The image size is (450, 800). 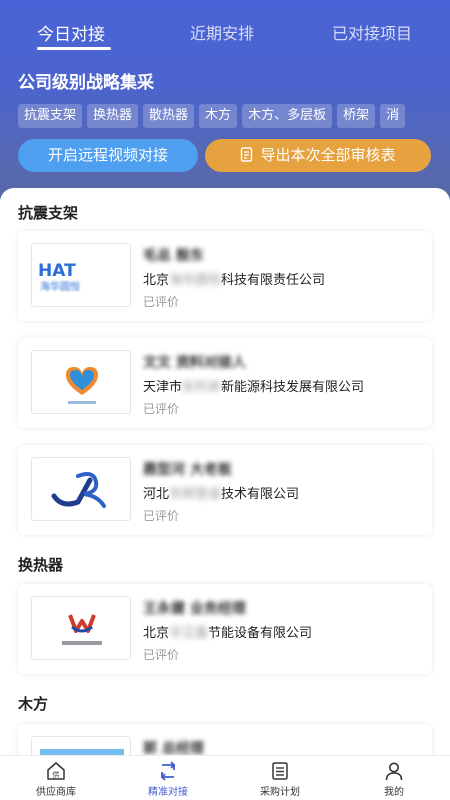 I want to click on company-name: 北京华艾鑫节能设备有限公司, so click(x=228, y=633).